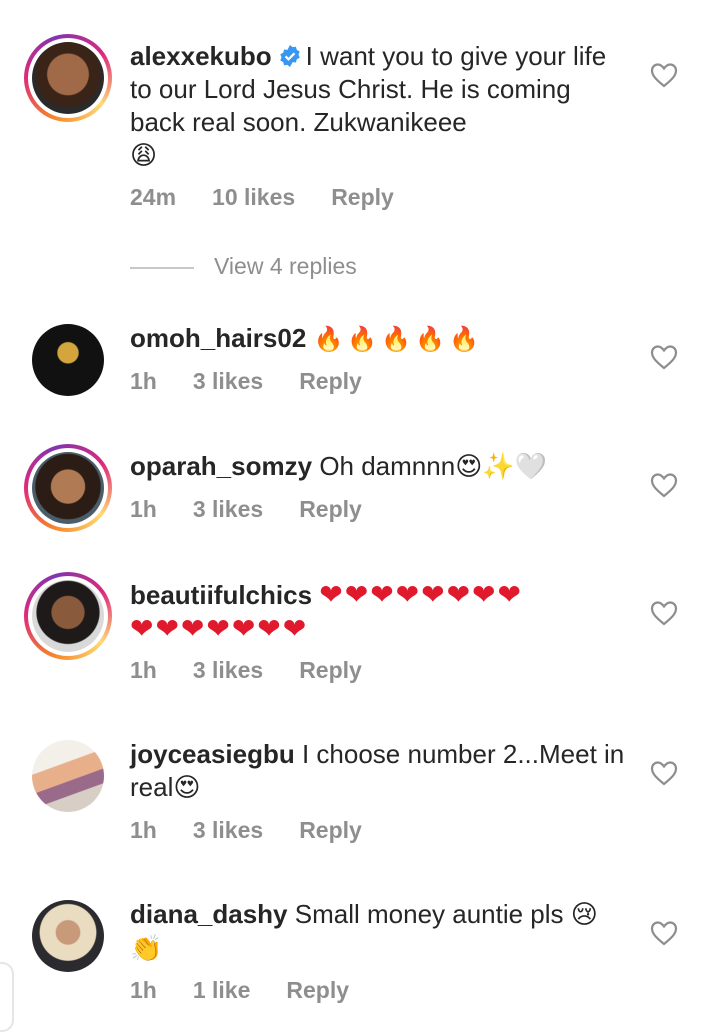  Describe the element at coordinates (187, 788) in the screenshot. I see `comment-emoji: 😍` at that location.